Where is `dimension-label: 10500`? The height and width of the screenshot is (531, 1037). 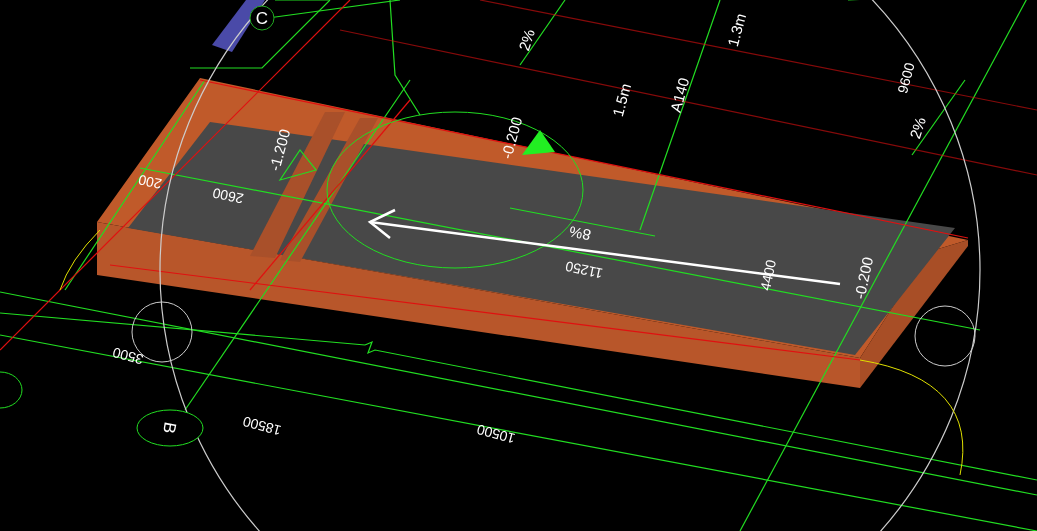 dimension-label: 10500 is located at coordinates (496, 434).